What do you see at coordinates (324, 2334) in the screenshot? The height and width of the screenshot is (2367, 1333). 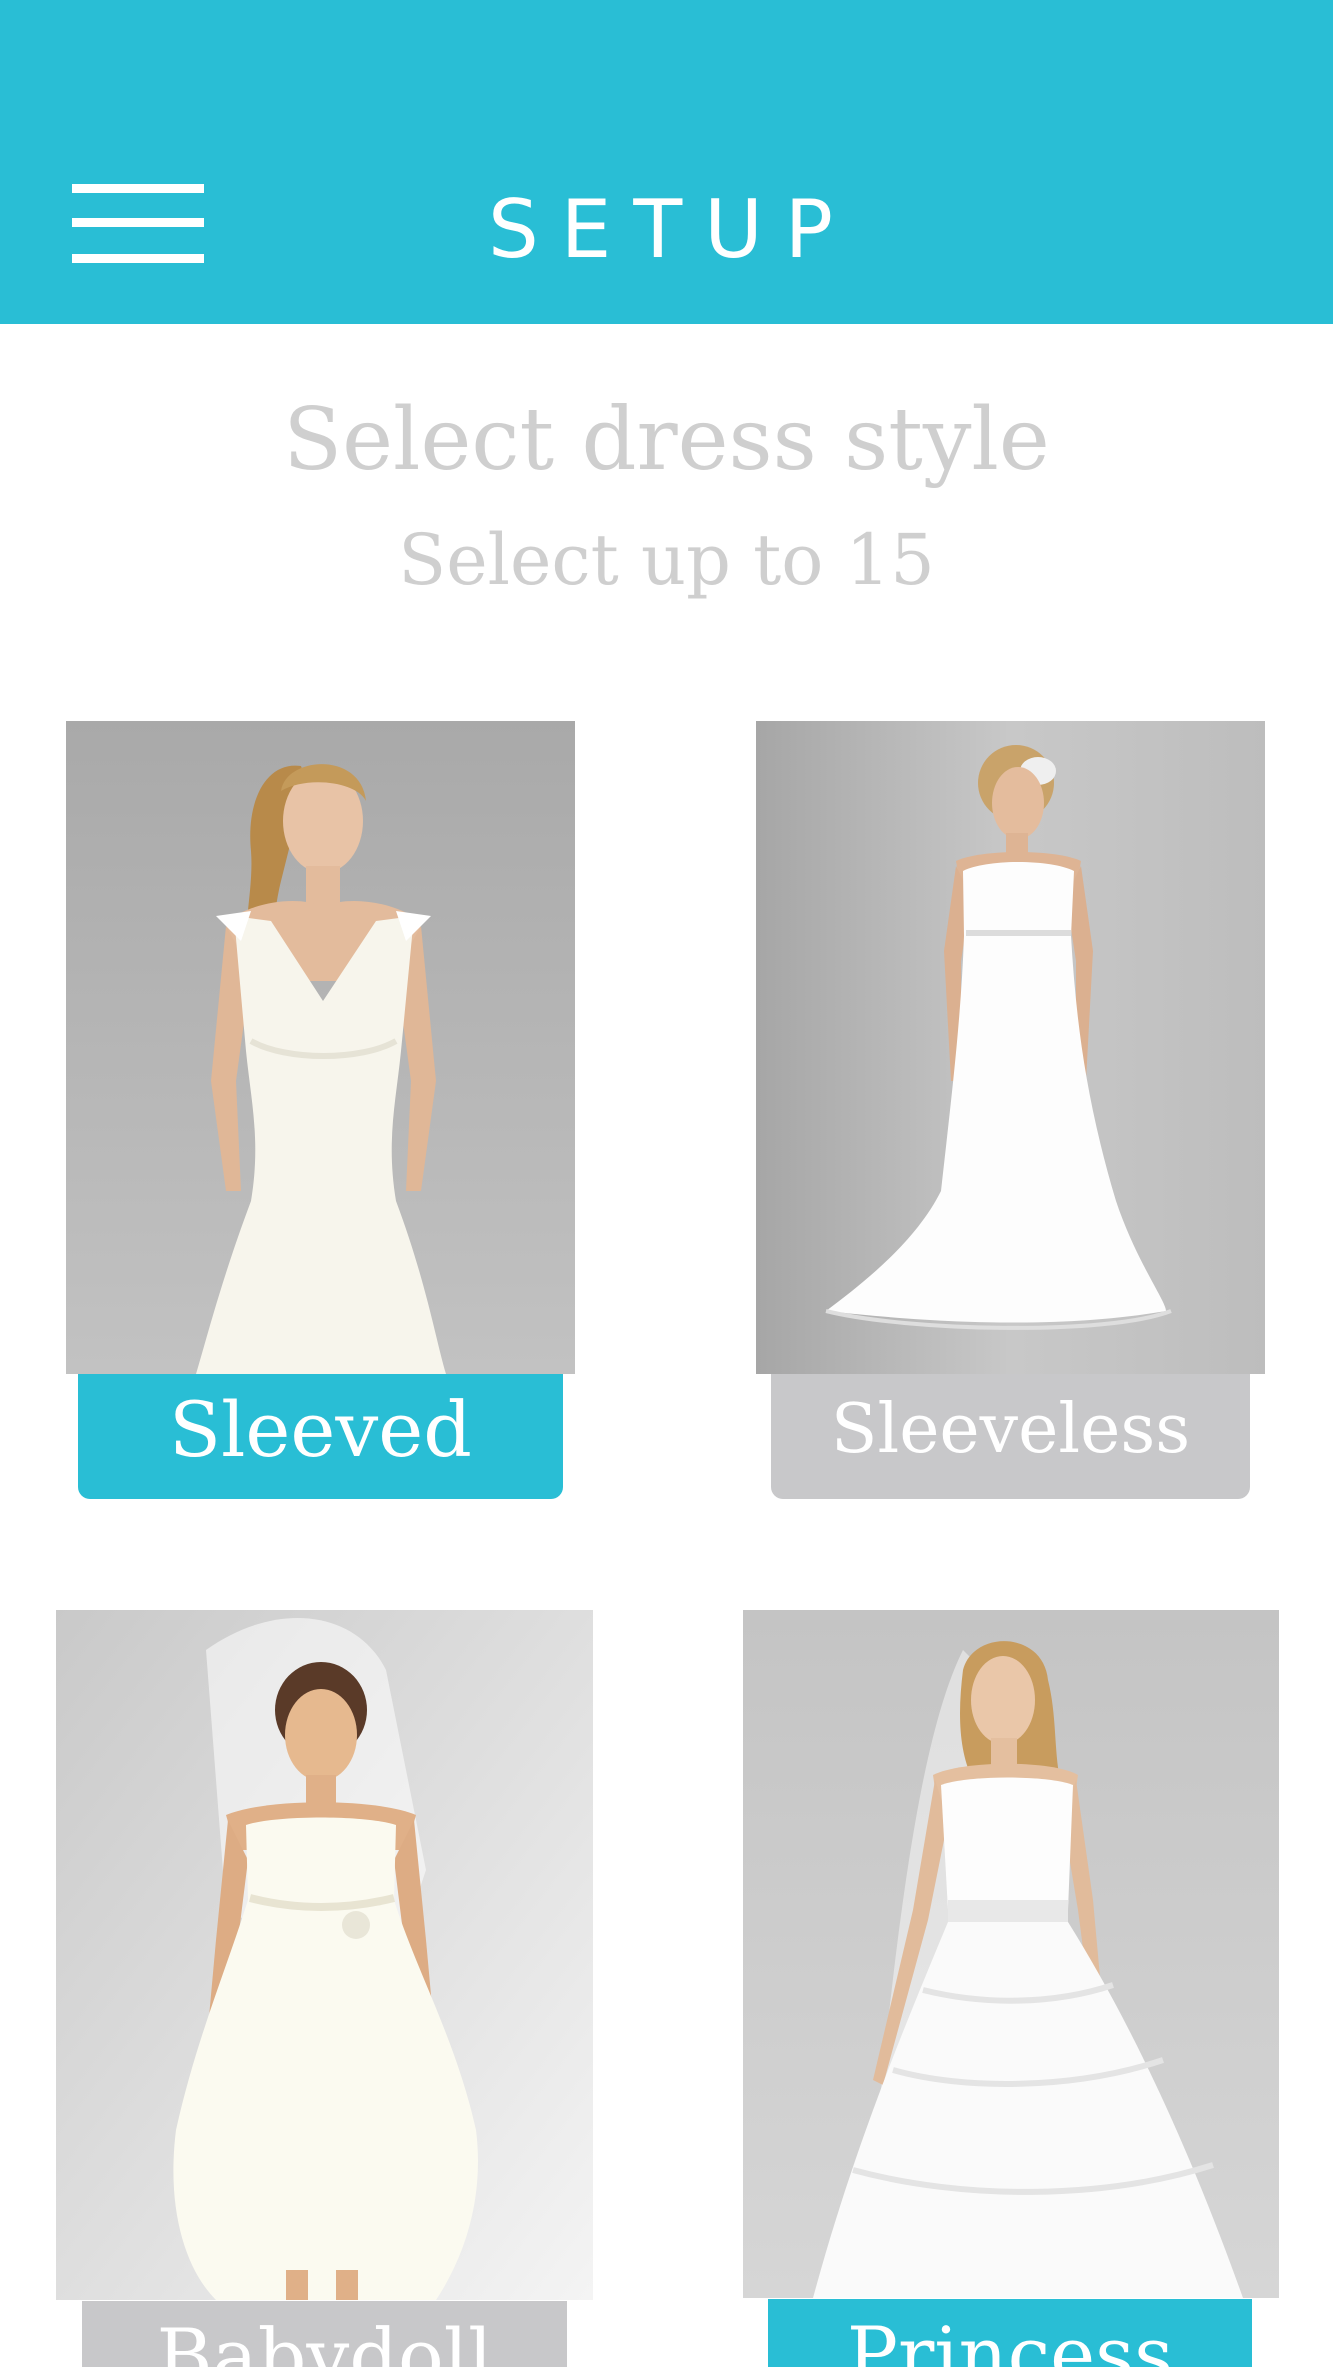 I see `style-label-babydoll: Babydoll` at bounding box center [324, 2334].